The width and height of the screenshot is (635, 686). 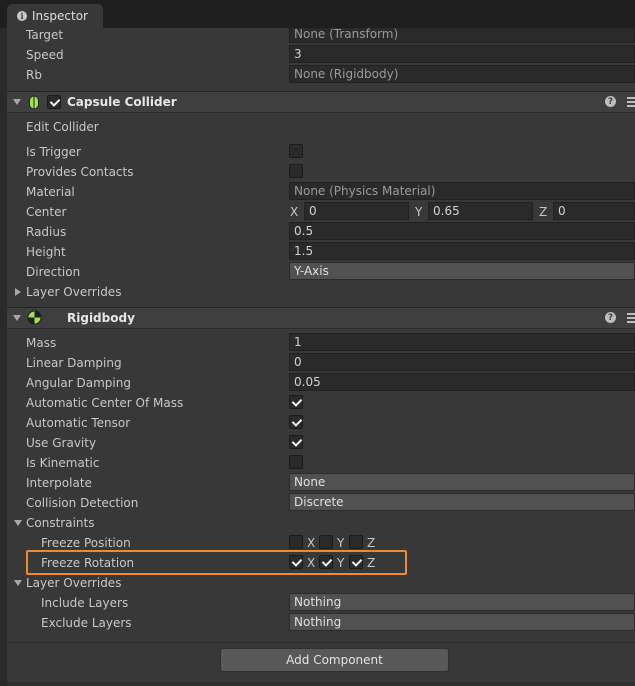 I want to click on radius-label: Radius, so click(x=46, y=232).